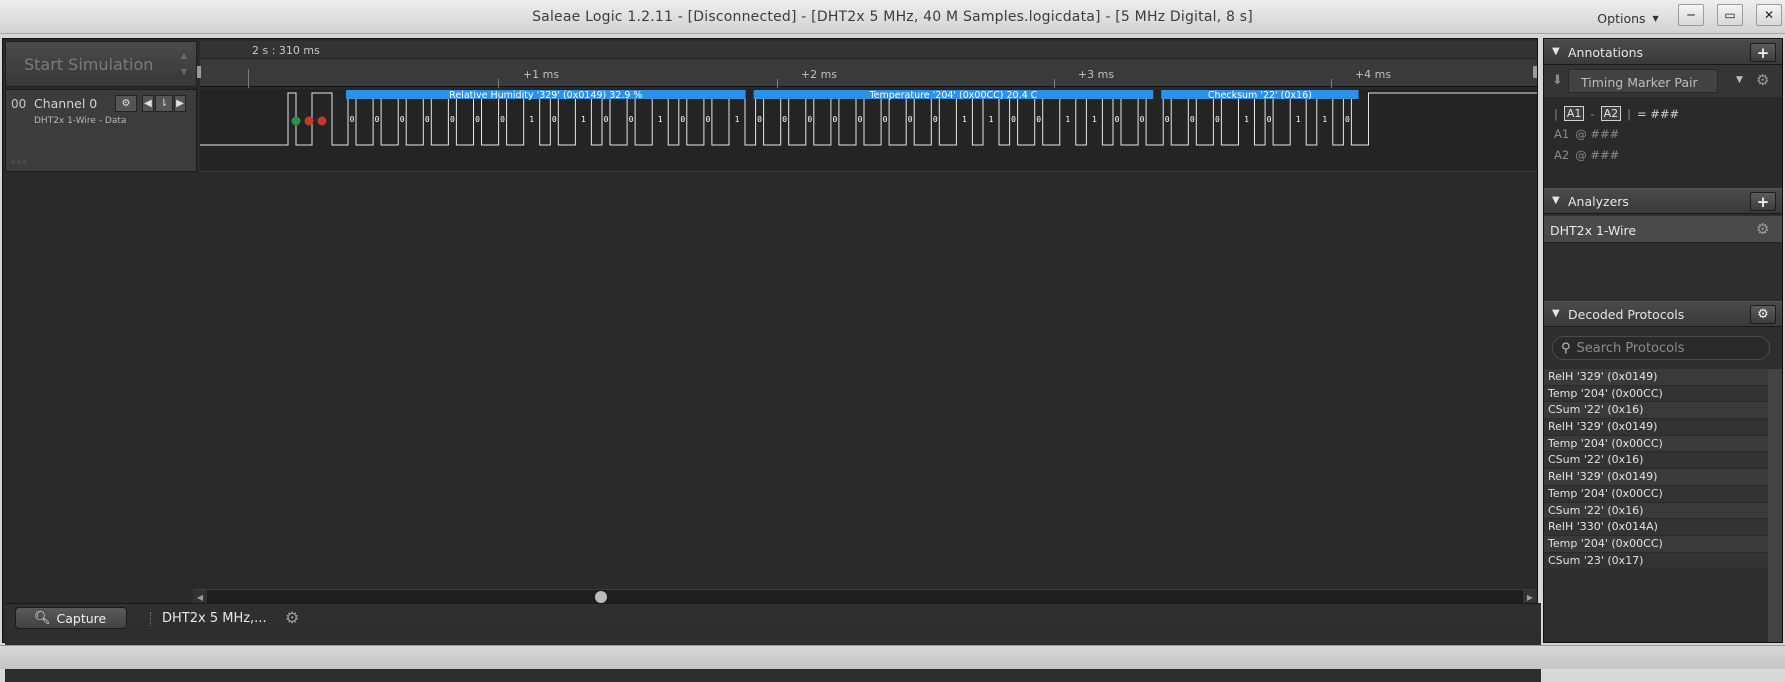 The height and width of the screenshot is (682, 1785). I want to click on trigger-icon: ⇂, so click(164, 103).